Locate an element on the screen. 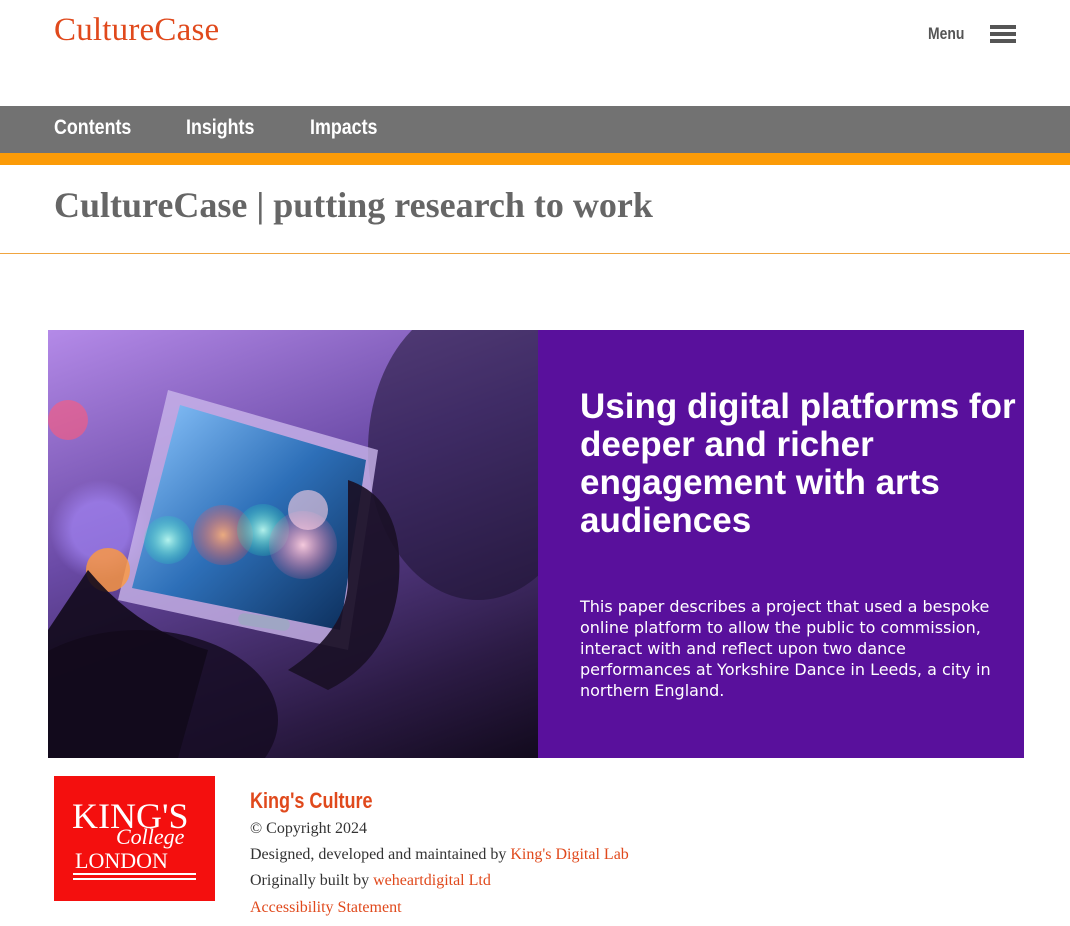 The height and width of the screenshot is (926, 1070). site-header: CultureCase Menu is located at coordinates (535, 53).